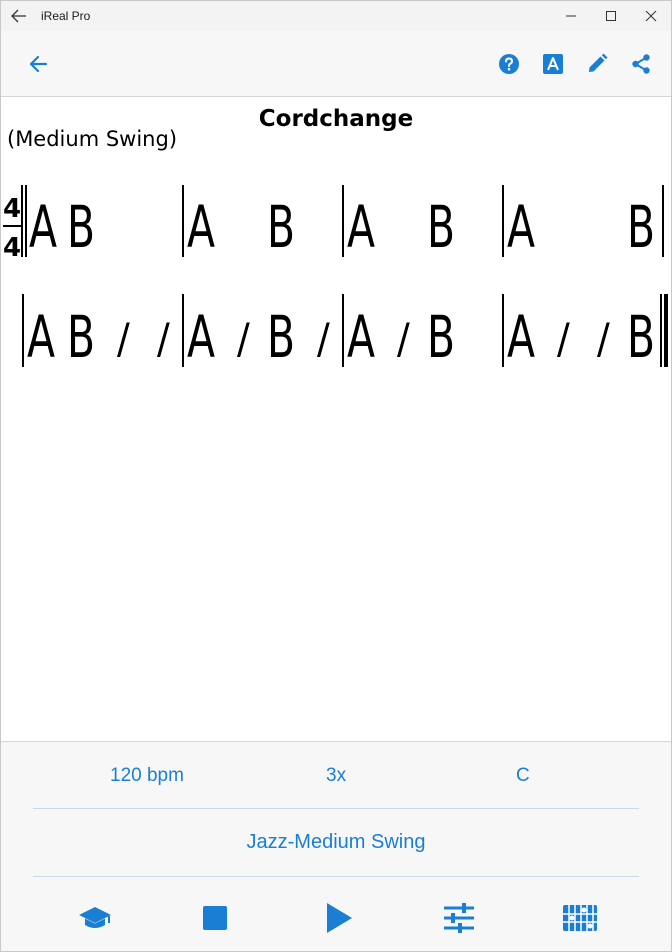 Image resolution: width=672 pixels, height=952 pixels. I want to click on measure-4-chord-b: B, so click(641, 227).